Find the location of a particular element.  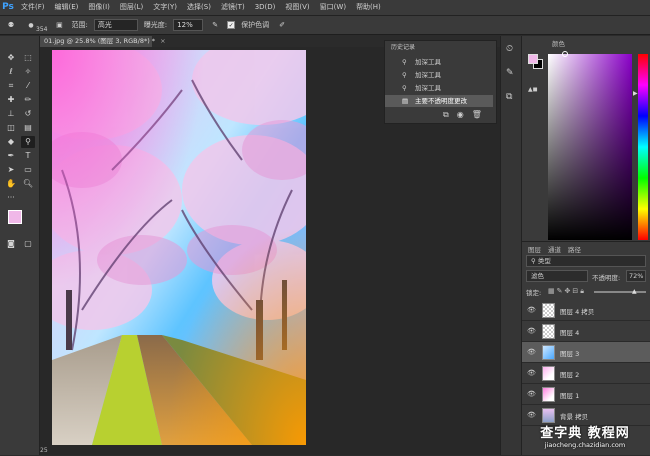

healing-brush-icon: ✚ is located at coordinates (11, 100).